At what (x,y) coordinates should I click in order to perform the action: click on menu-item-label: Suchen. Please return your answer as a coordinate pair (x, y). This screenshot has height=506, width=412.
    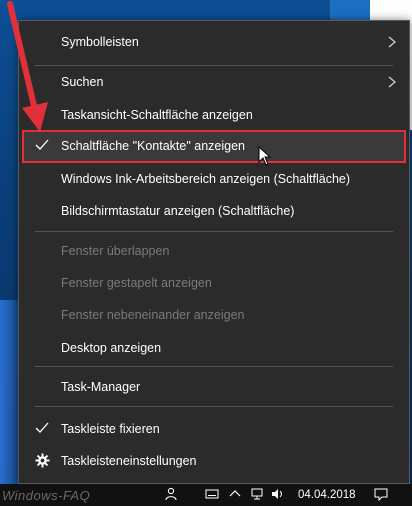
    Looking at the image, I should click on (82, 82).